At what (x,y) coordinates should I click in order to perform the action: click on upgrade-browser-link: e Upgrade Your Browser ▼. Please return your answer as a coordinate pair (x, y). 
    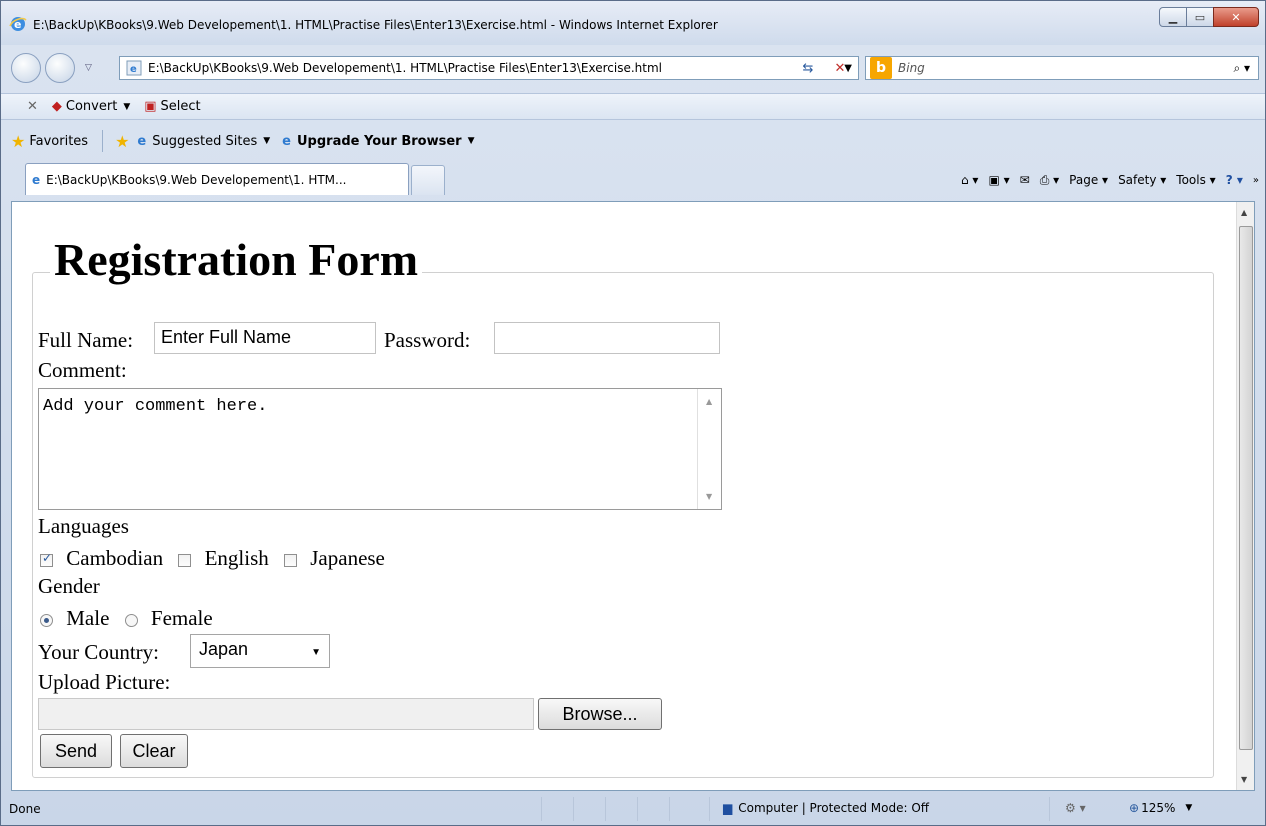
    Looking at the image, I should click on (378, 141).